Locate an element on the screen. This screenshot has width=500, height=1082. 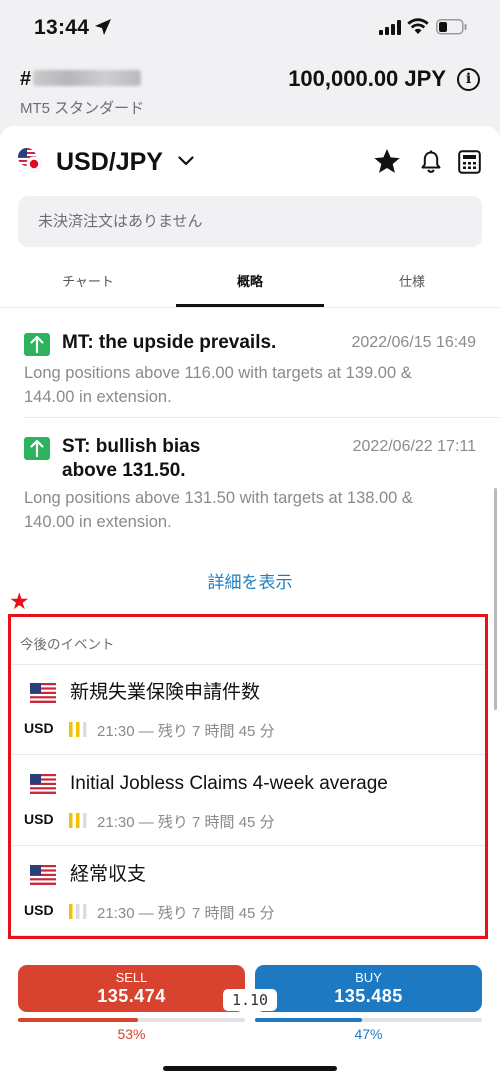
divider is located at coordinates (262, 417).